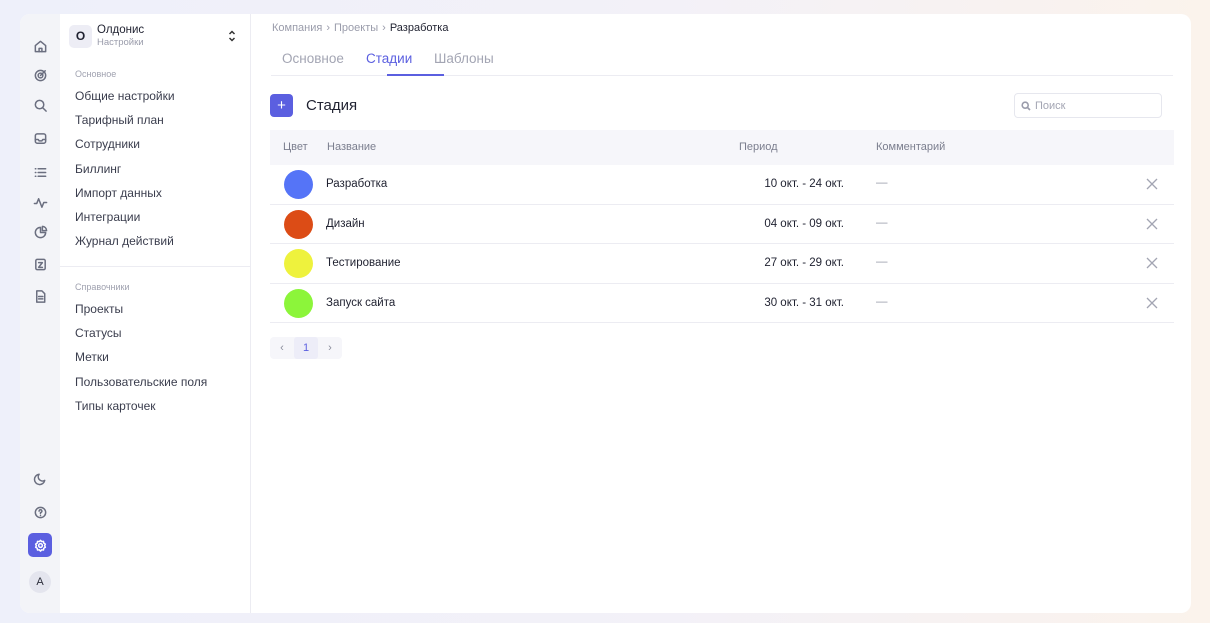 The width and height of the screenshot is (1210, 623). I want to click on pagination: ‹ 1 ›, so click(306, 348).